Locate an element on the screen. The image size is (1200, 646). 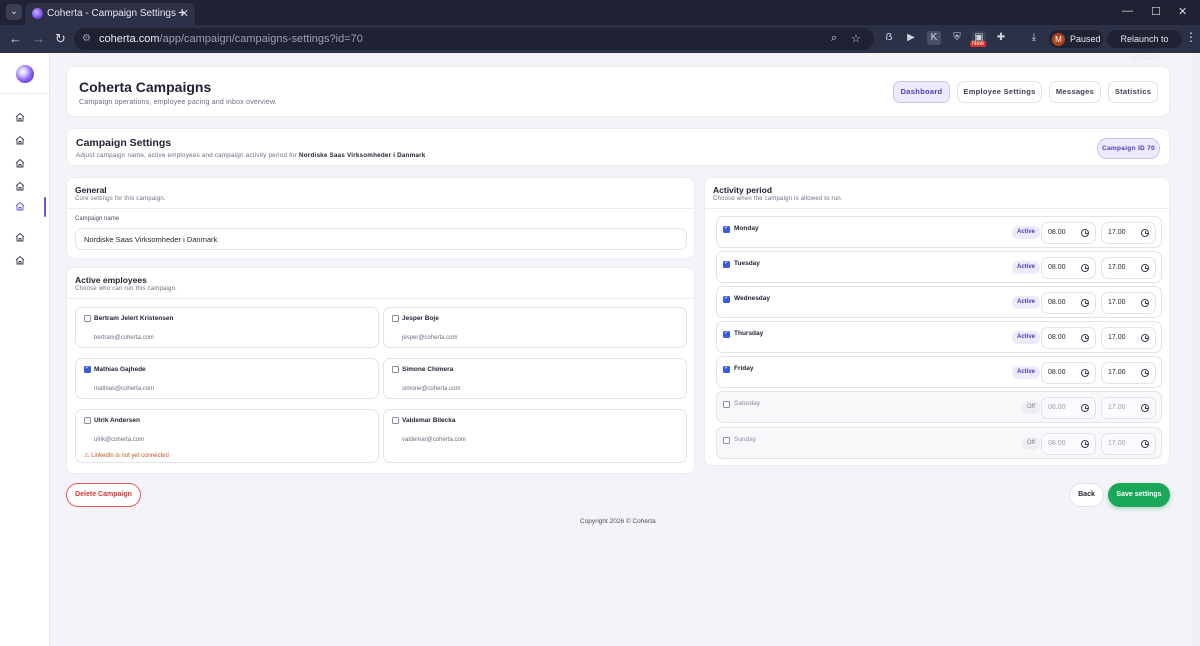
general-title: General is located at coordinates (91, 190).